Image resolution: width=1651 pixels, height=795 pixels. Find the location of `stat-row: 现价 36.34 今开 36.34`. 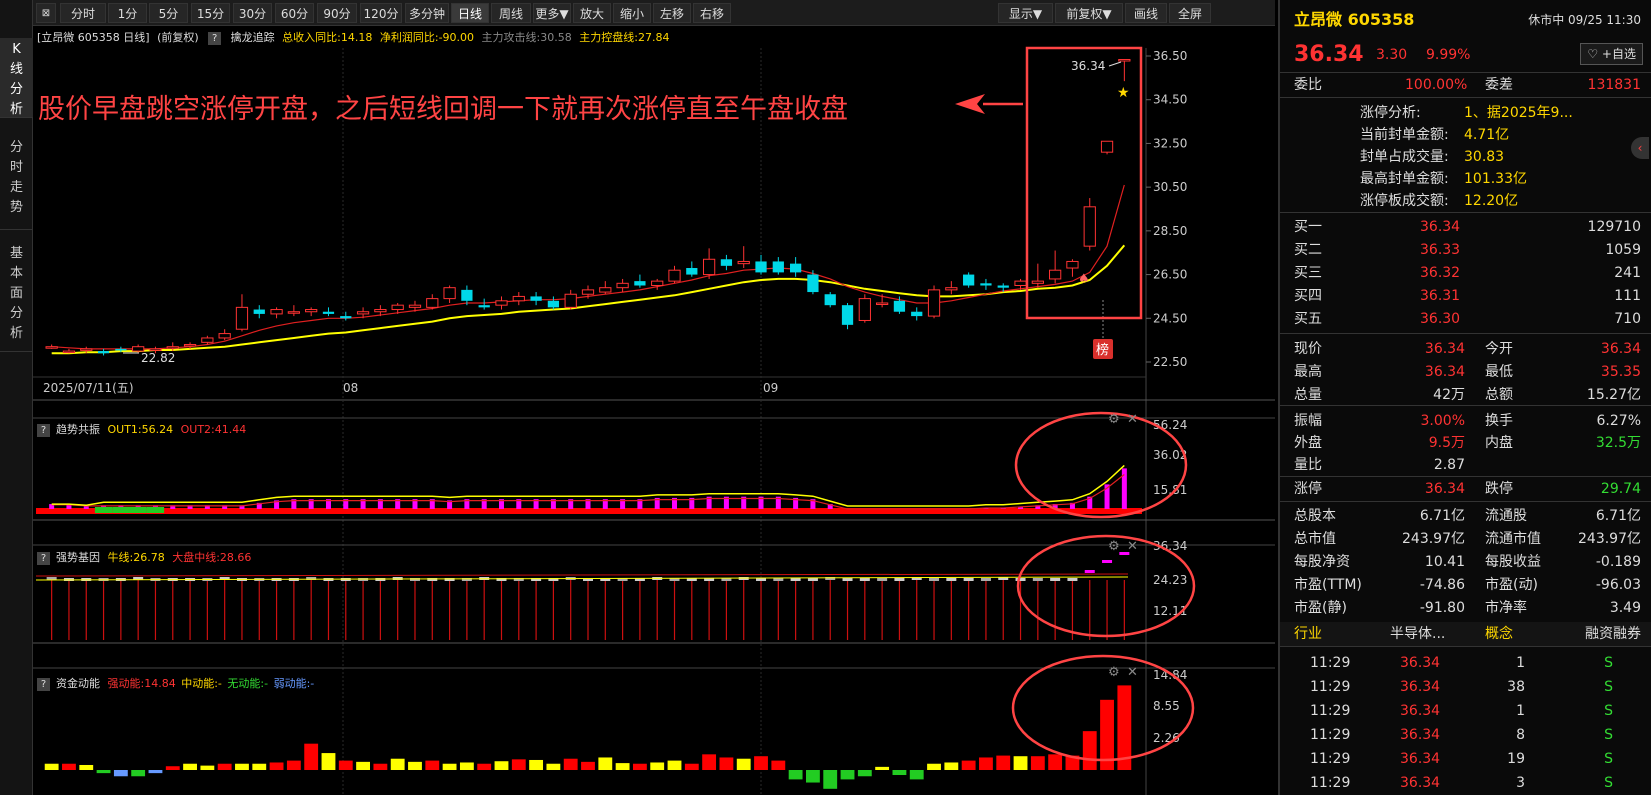

stat-row: 现价 36.34 今开 36.34 is located at coordinates (1465, 349).